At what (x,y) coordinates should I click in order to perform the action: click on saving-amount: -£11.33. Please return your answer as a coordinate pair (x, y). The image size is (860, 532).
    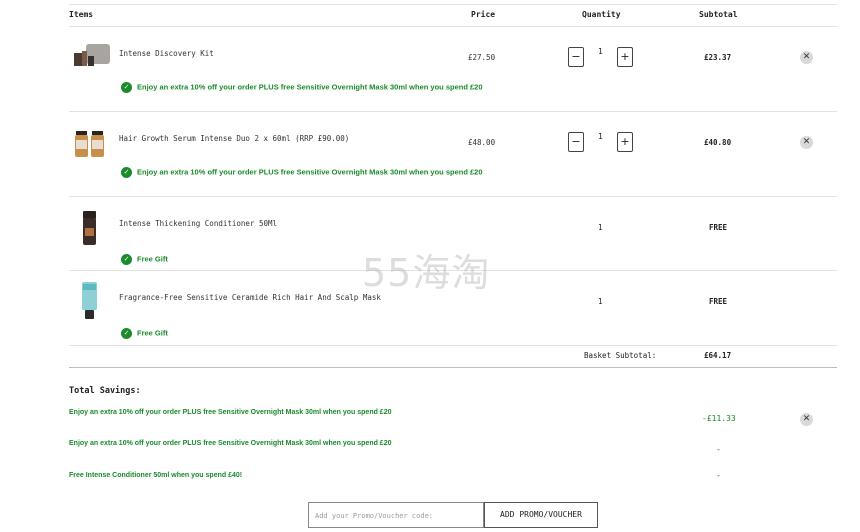
    Looking at the image, I should click on (719, 418).